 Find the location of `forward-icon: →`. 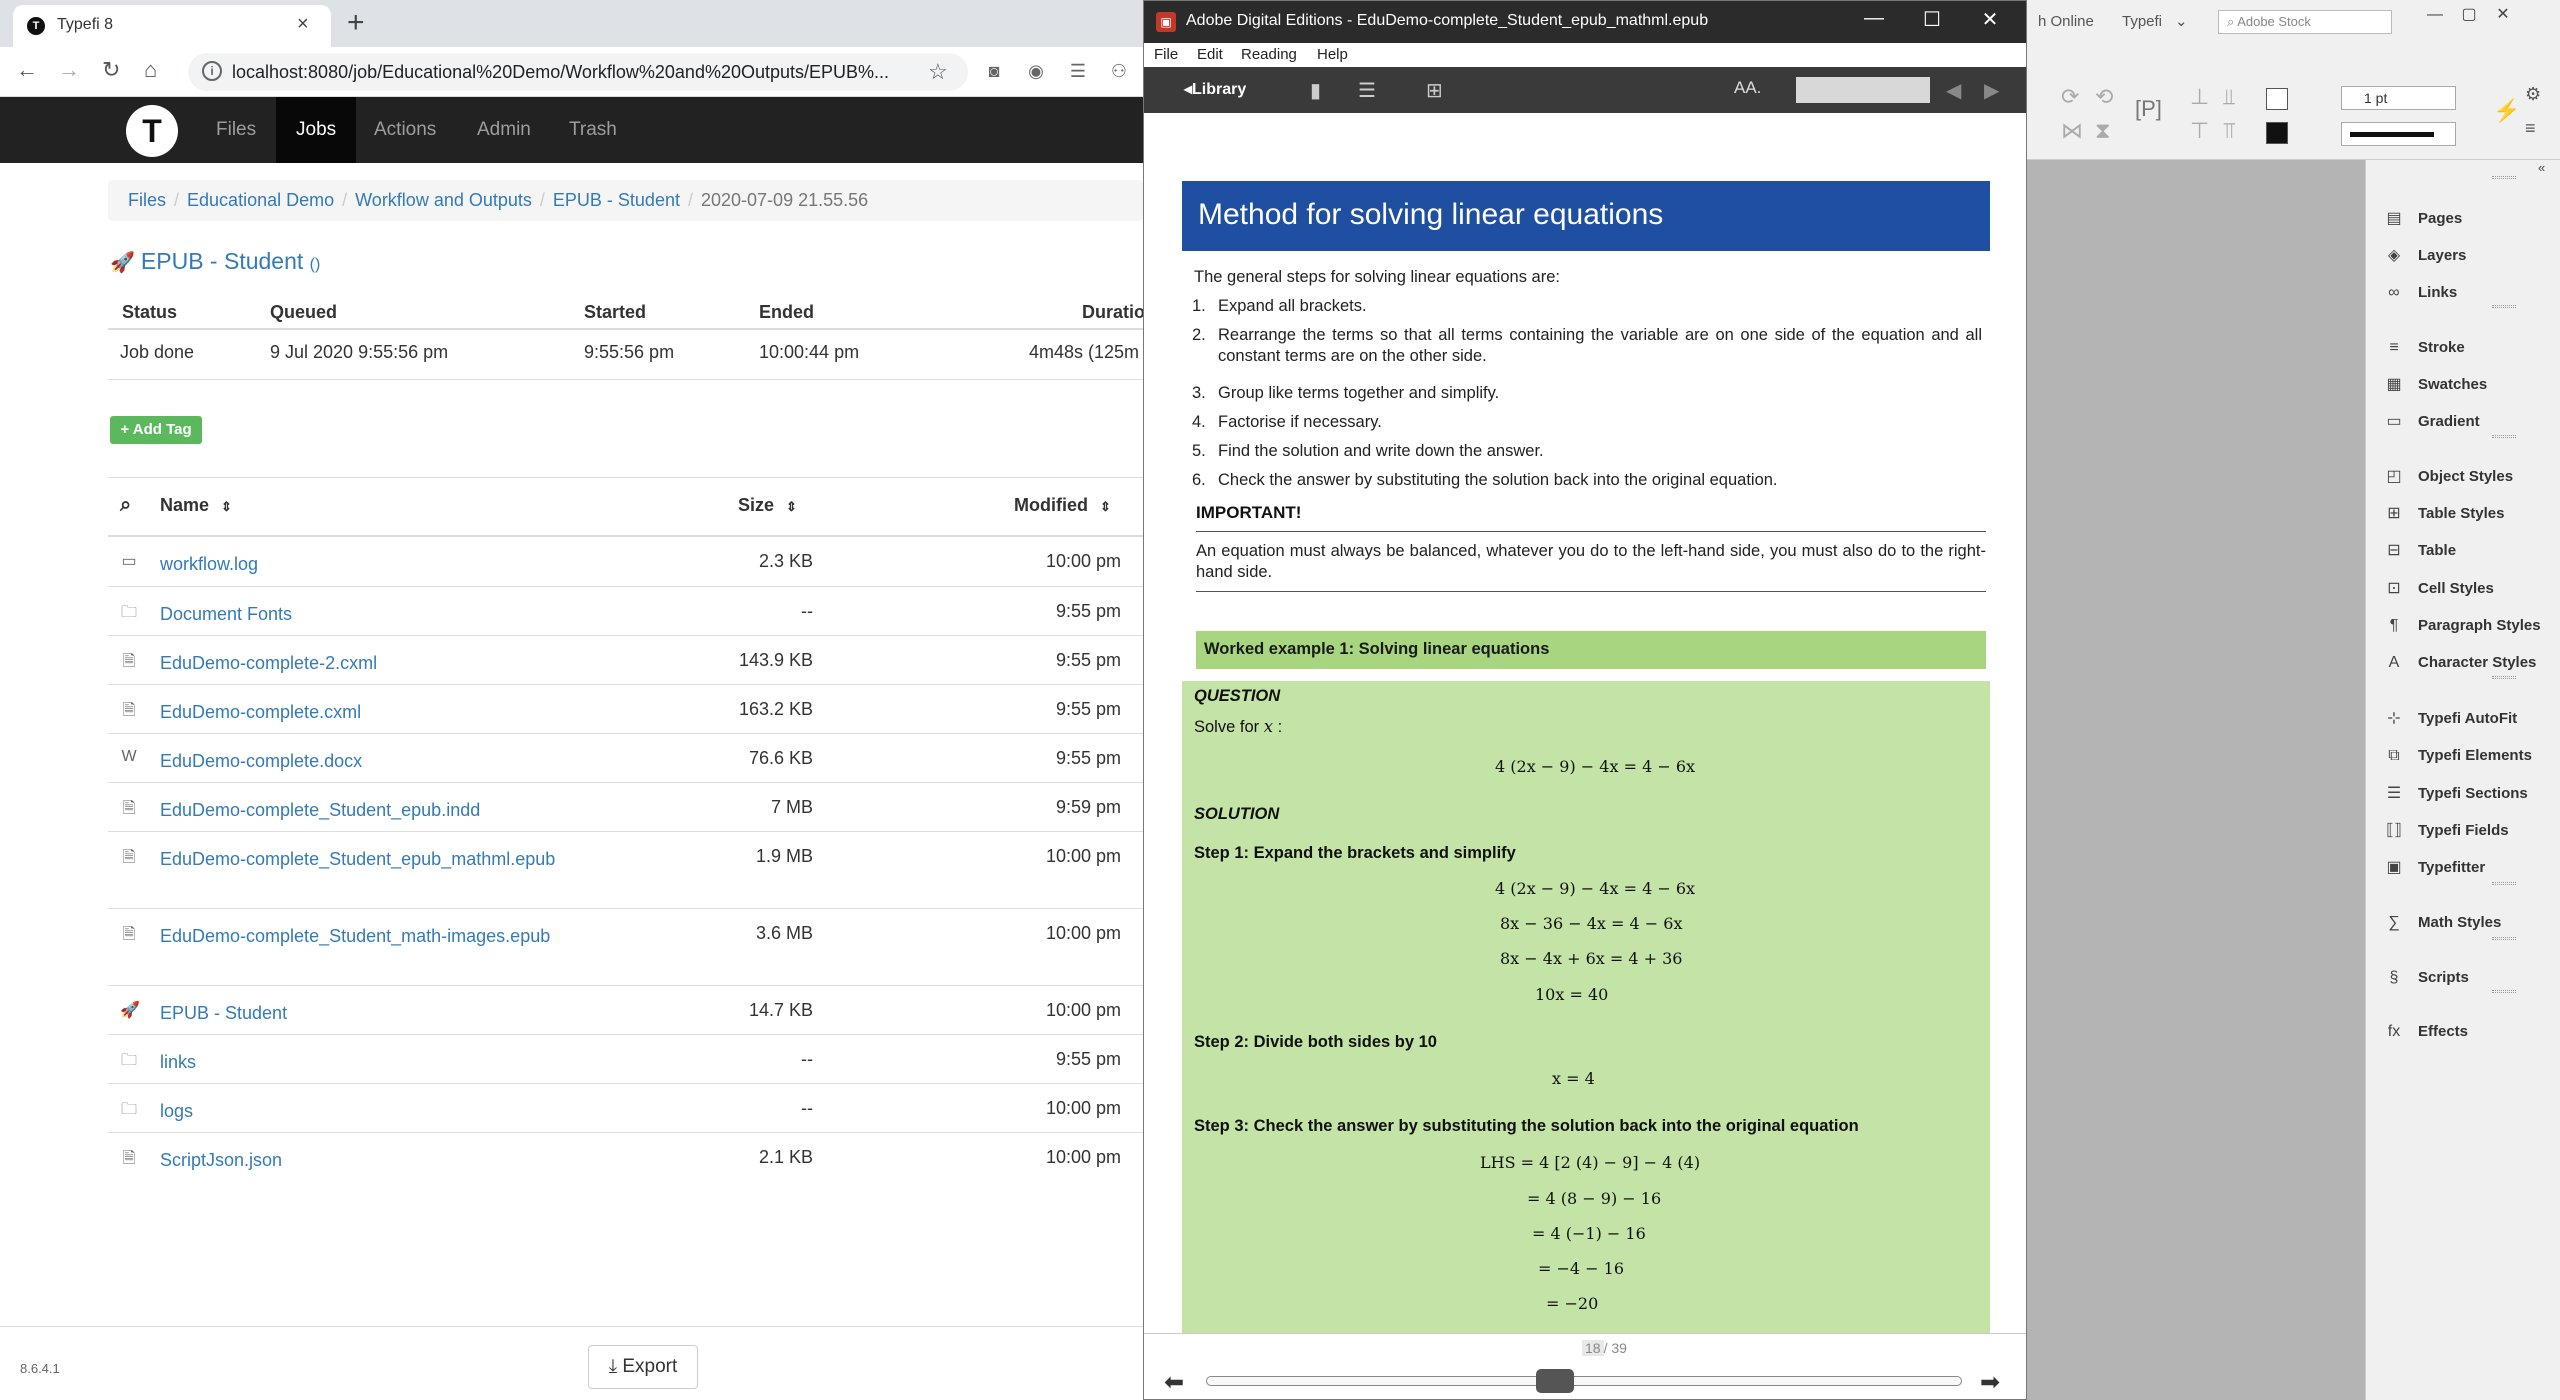

forward-icon: → is located at coordinates (69, 70).